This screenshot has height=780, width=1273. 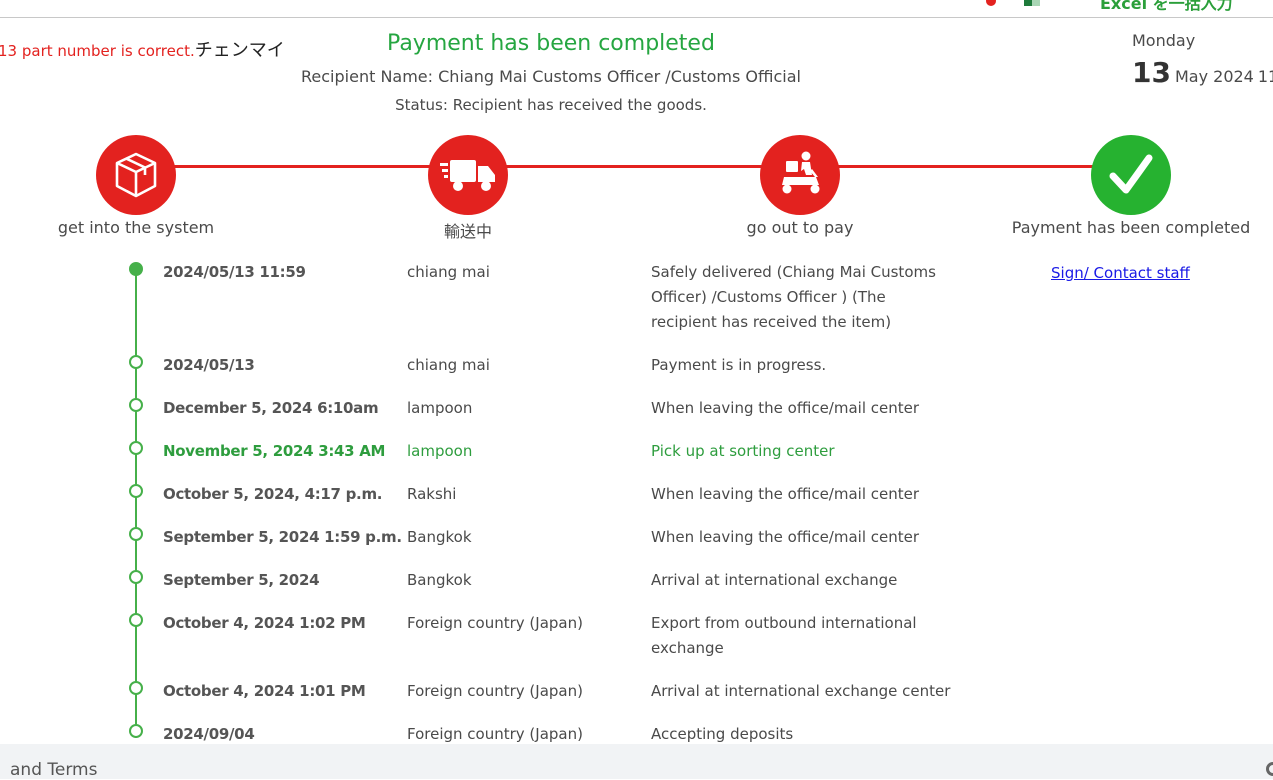 What do you see at coordinates (53, 770) in the screenshot?
I see `terms-link: and Terms` at bounding box center [53, 770].